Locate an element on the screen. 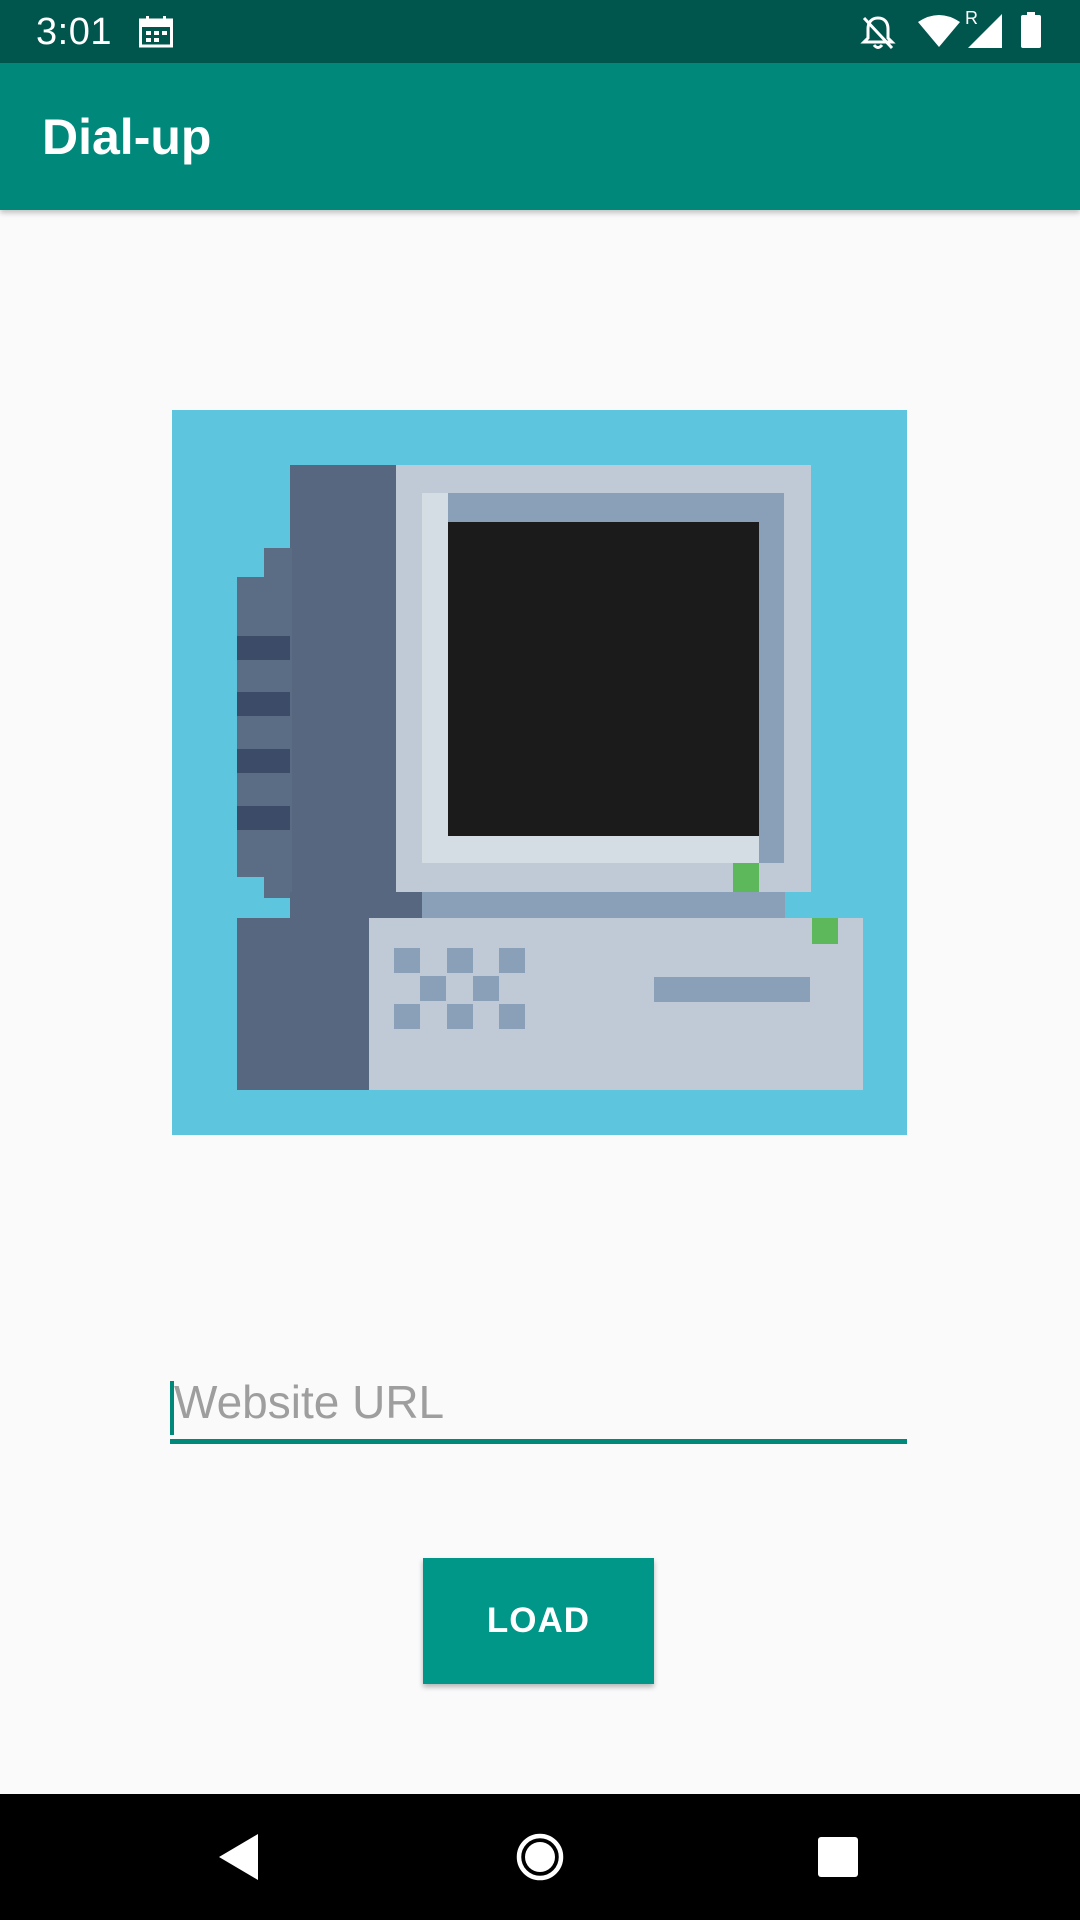 The image size is (1080, 1920). battery-icon is located at coordinates (1031, 30).